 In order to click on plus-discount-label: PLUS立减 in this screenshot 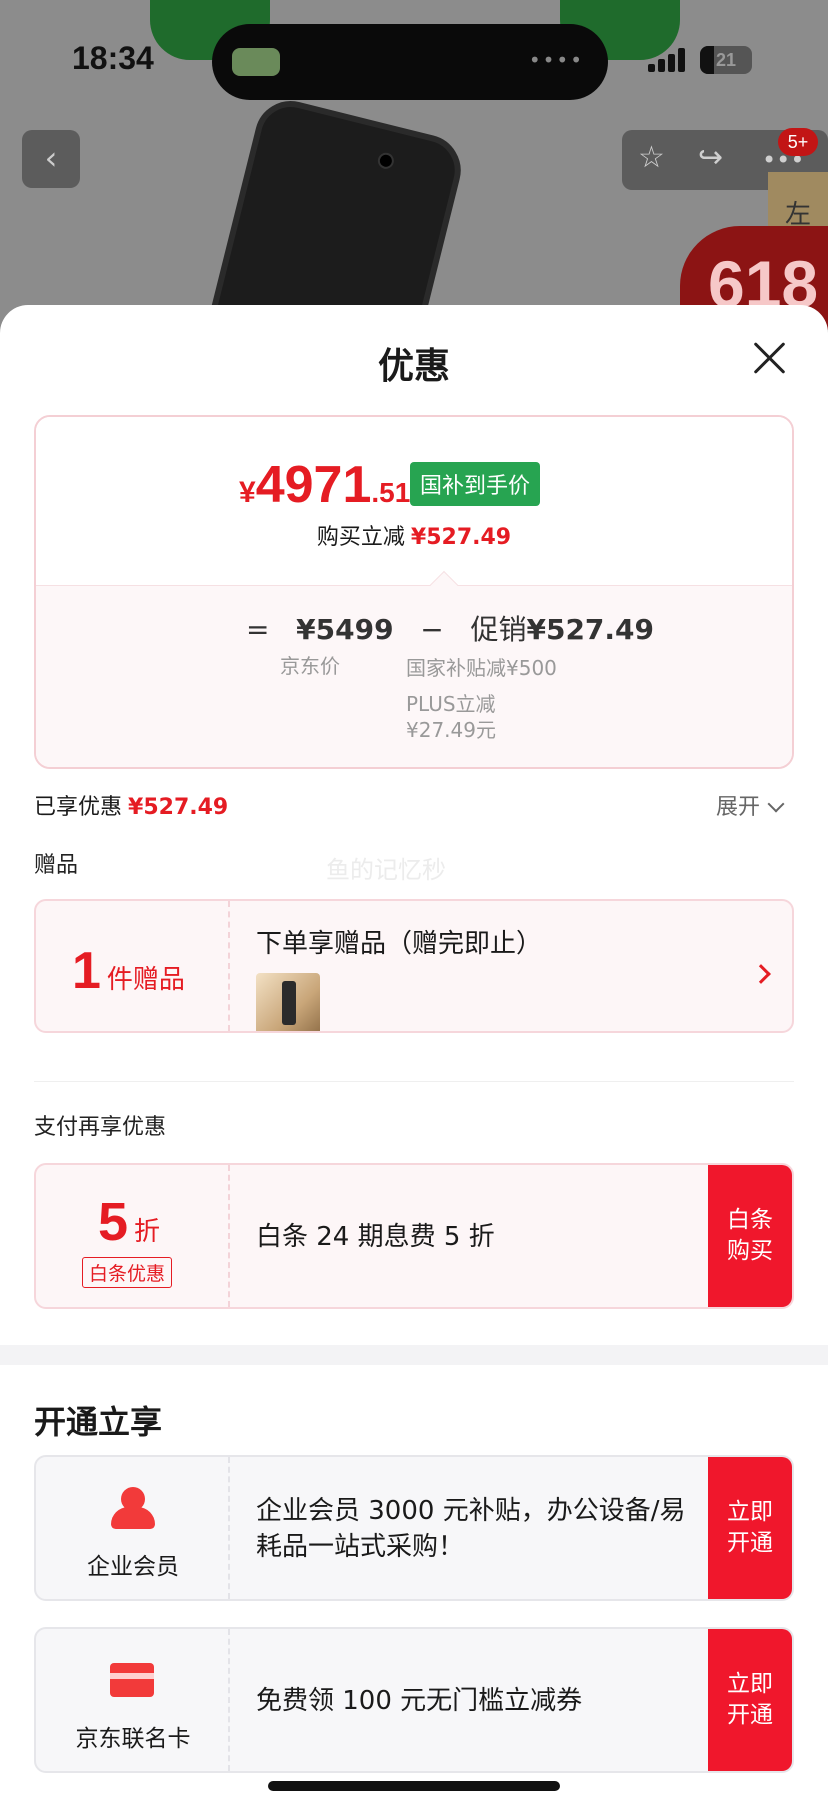, I will do `click(451, 704)`.